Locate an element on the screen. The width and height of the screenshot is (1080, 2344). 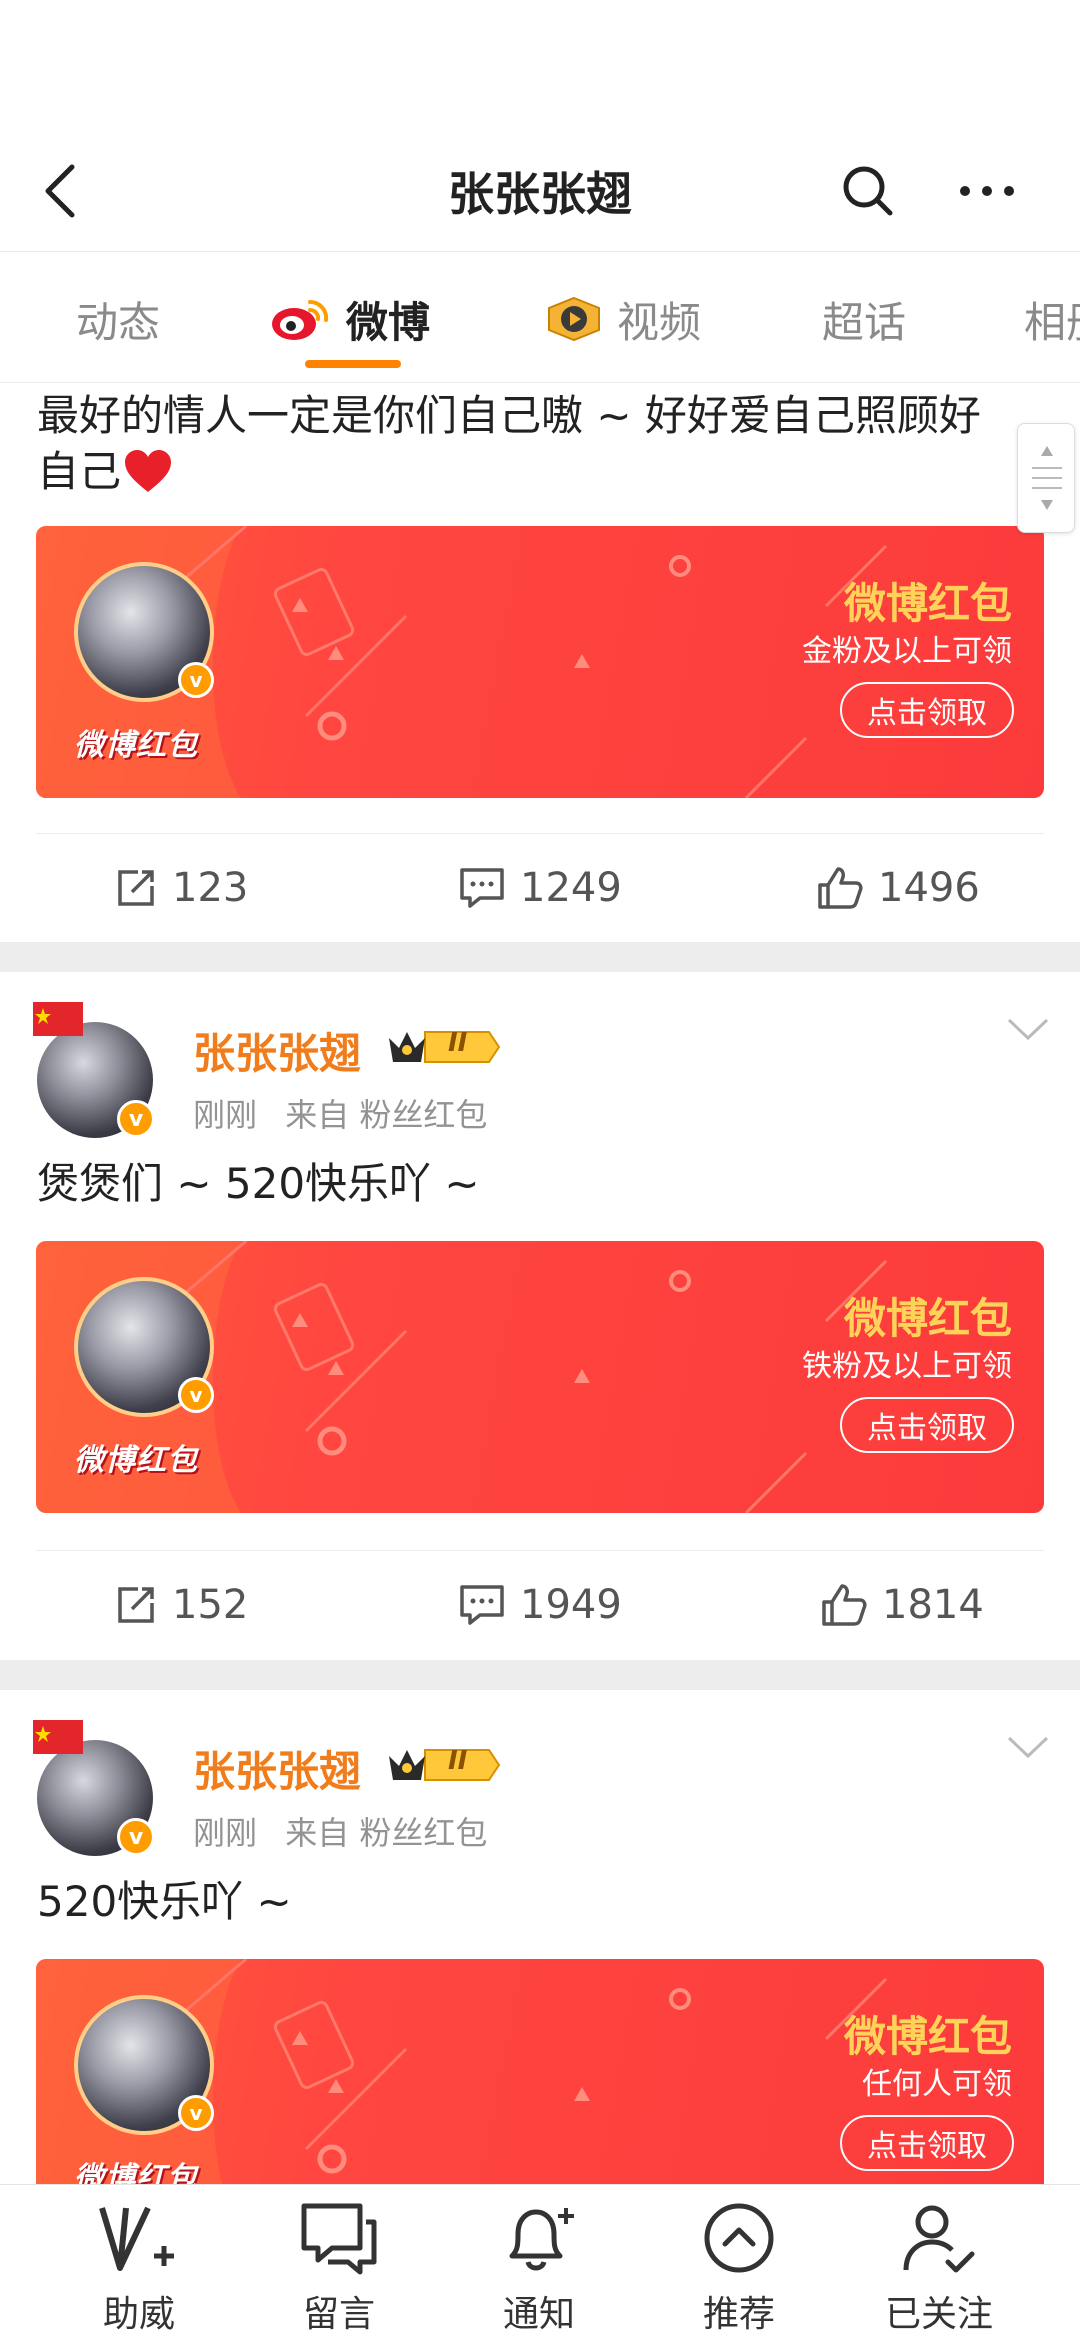
comment-count: 1949 is located at coordinates (571, 1605).